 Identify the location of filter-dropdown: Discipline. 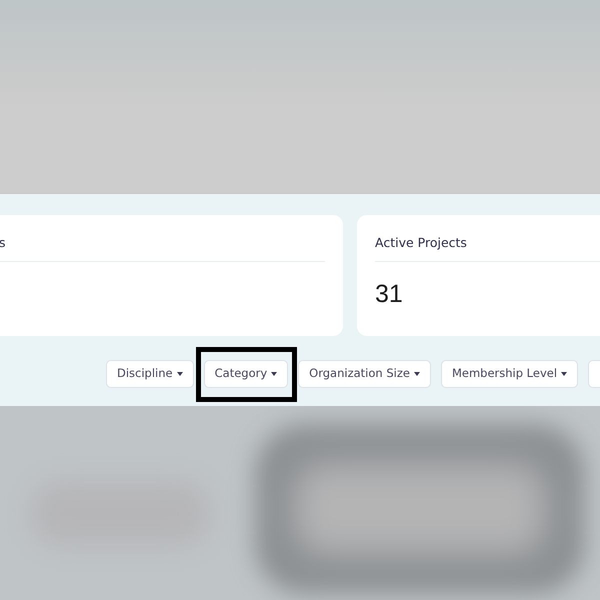
(150, 374).